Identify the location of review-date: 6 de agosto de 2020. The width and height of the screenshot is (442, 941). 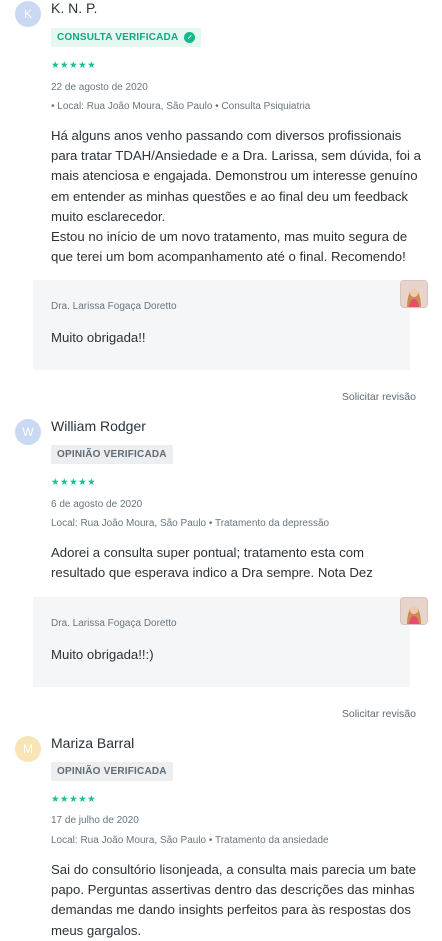
(97, 504).